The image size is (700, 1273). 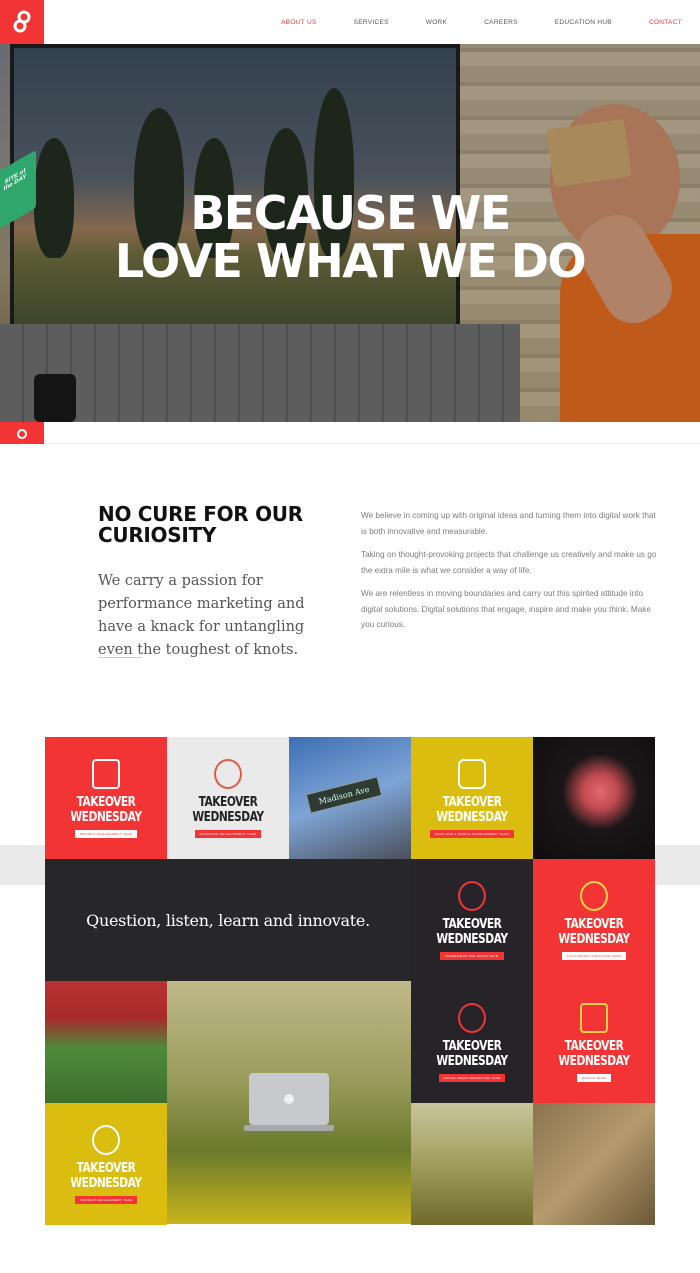 I want to click on nav-services: SERVICES, so click(x=371, y=22).